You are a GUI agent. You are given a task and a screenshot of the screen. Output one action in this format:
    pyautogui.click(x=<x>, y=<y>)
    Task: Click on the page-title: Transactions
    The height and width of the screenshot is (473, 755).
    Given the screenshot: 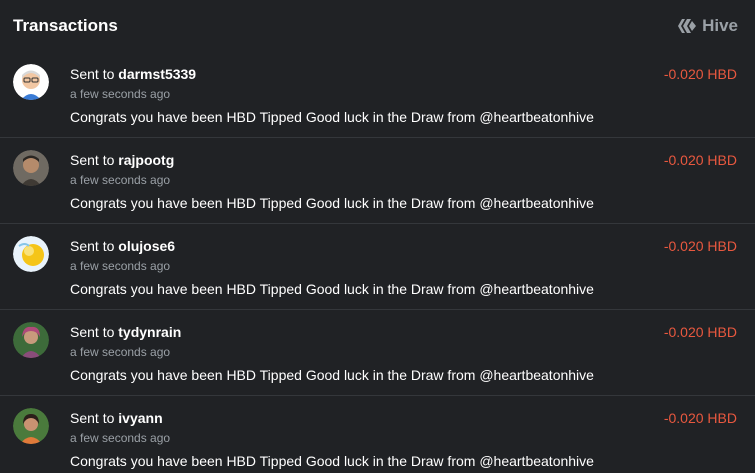 What is the action you would take?
    pyautogui.click(x=65, y=25)
    